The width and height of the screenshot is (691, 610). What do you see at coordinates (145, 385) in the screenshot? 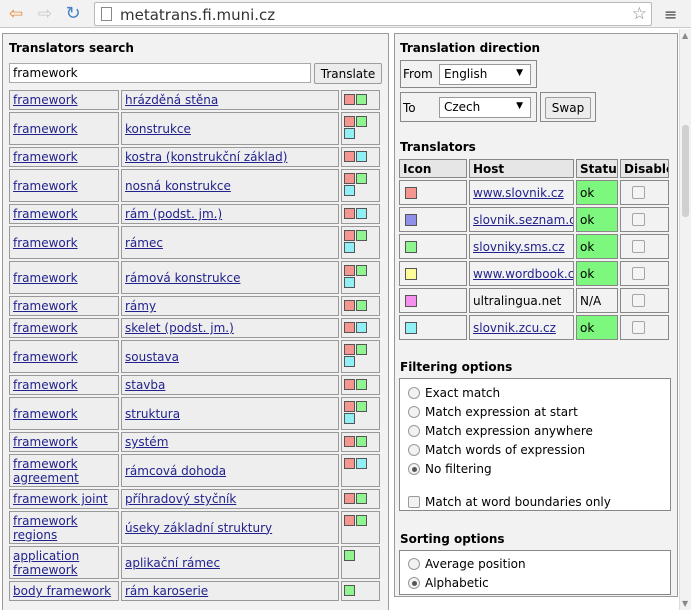
I see `target-link: stavba` at bounding box center [145, 385].